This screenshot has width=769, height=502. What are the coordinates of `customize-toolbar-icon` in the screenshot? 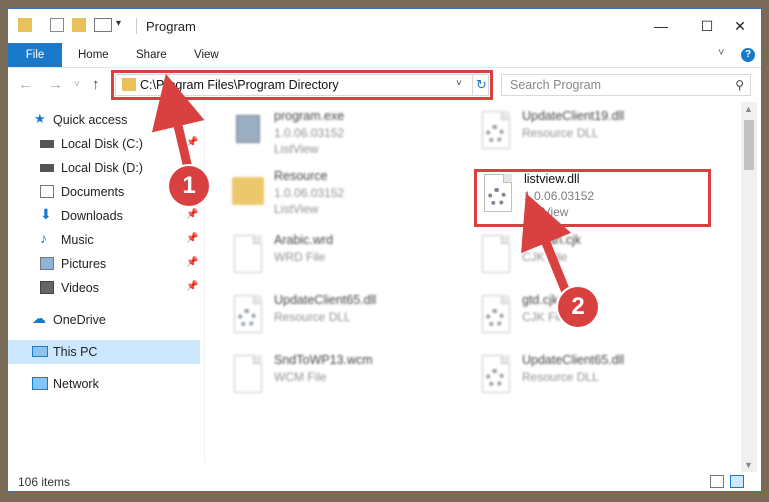 It's located at (103, 25).